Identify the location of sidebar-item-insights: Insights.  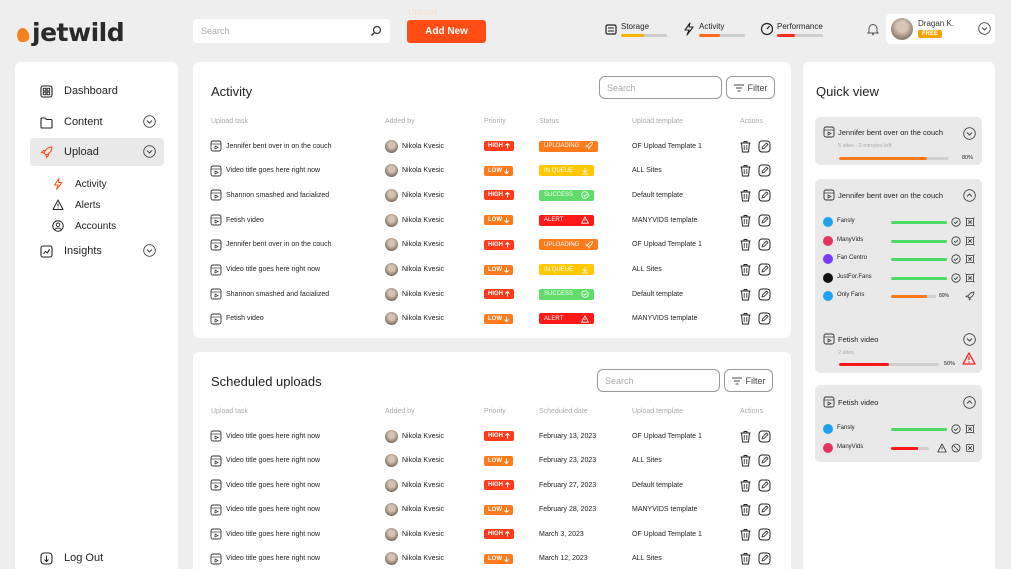
(97, 251).